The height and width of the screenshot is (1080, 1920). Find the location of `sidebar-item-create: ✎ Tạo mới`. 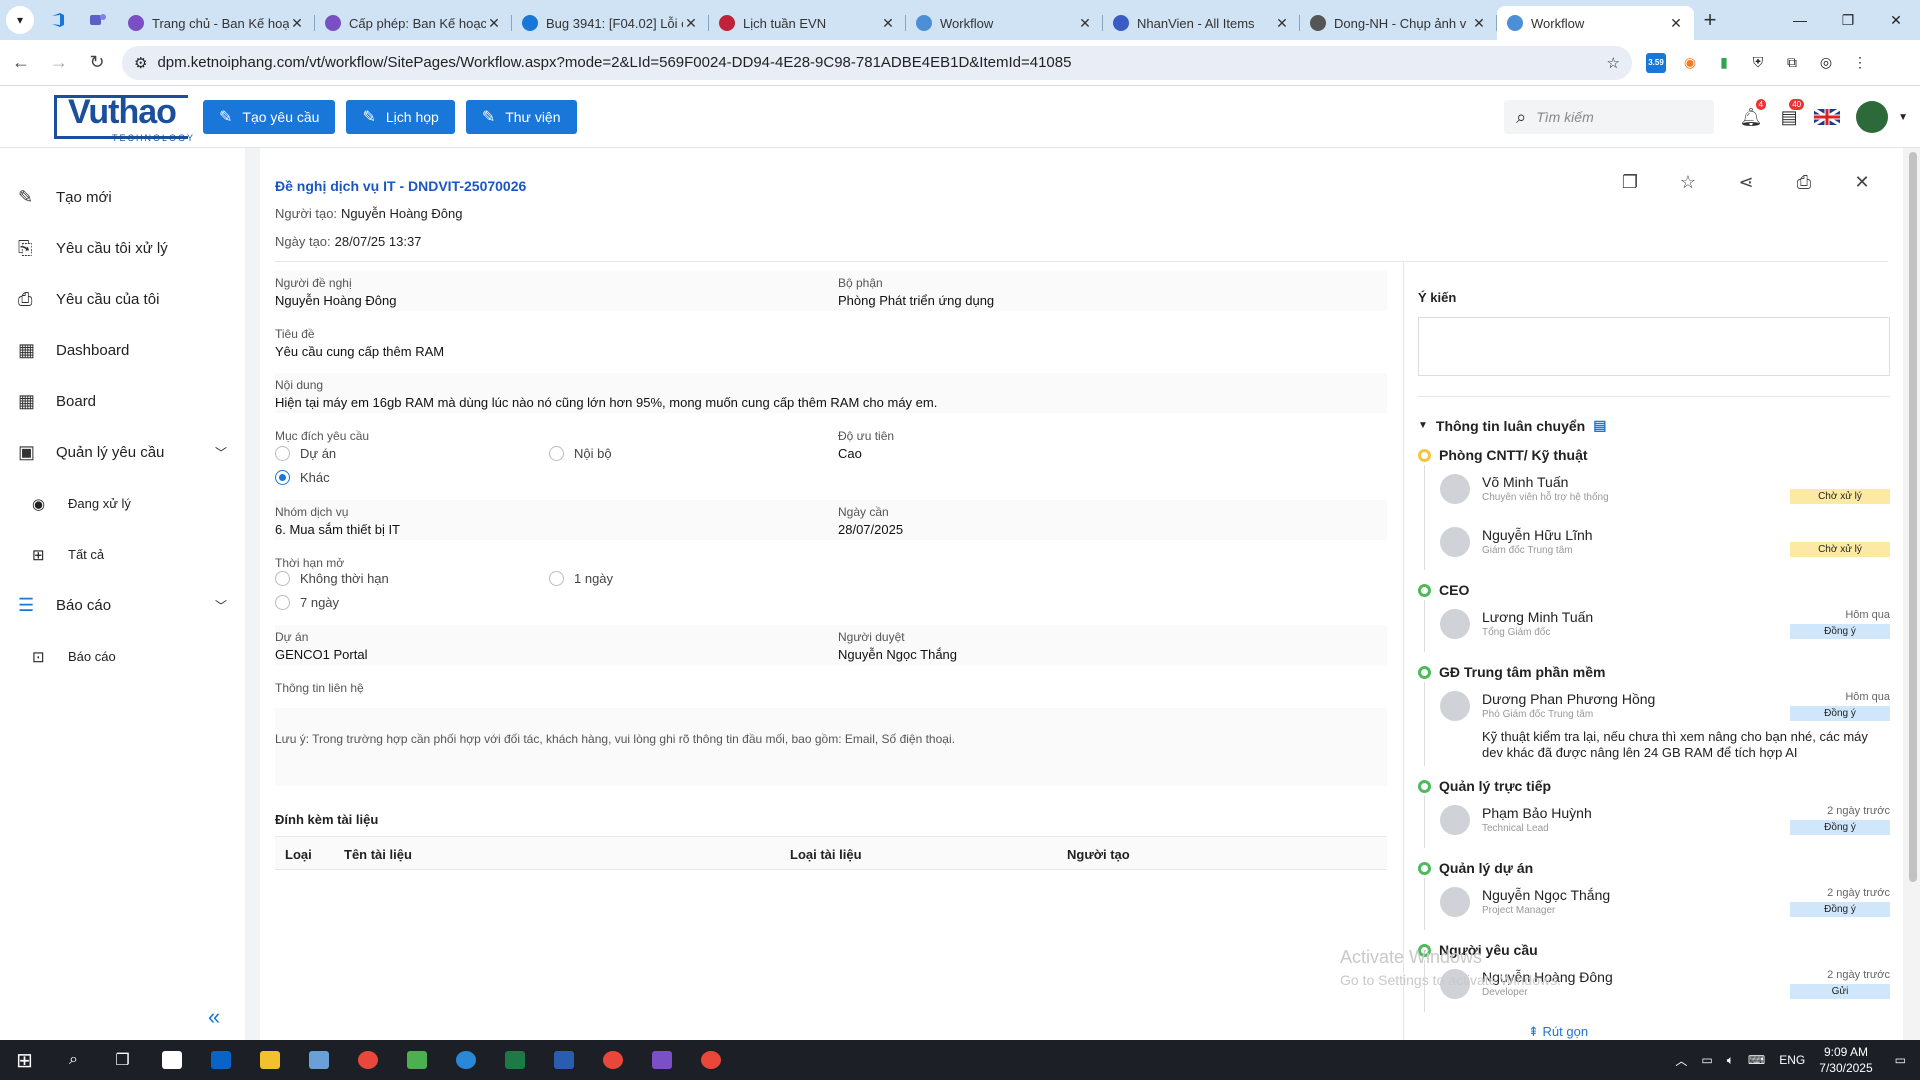

sidebar-item-create: ✎ Tạo mới is located at coordinates (122, 197).